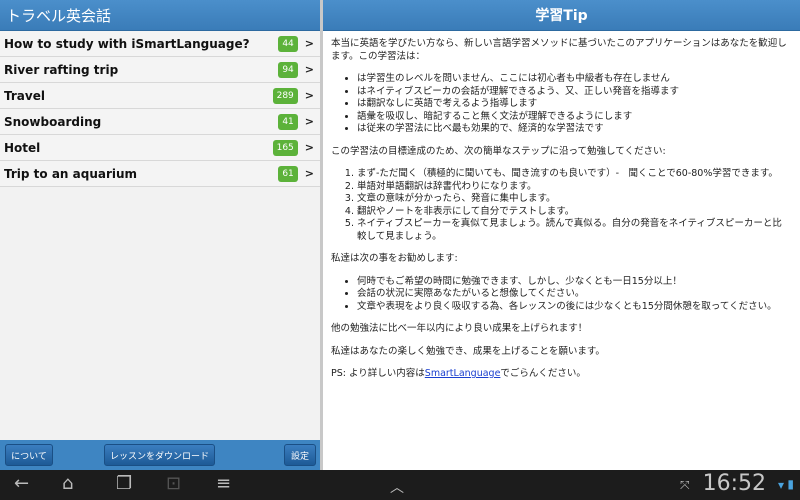 The image size is (800, 500). What do you see at coordinates (288, 43) in the screenshot?
I see `lesson-count-badge: 44` at bounding box center [288, 43].